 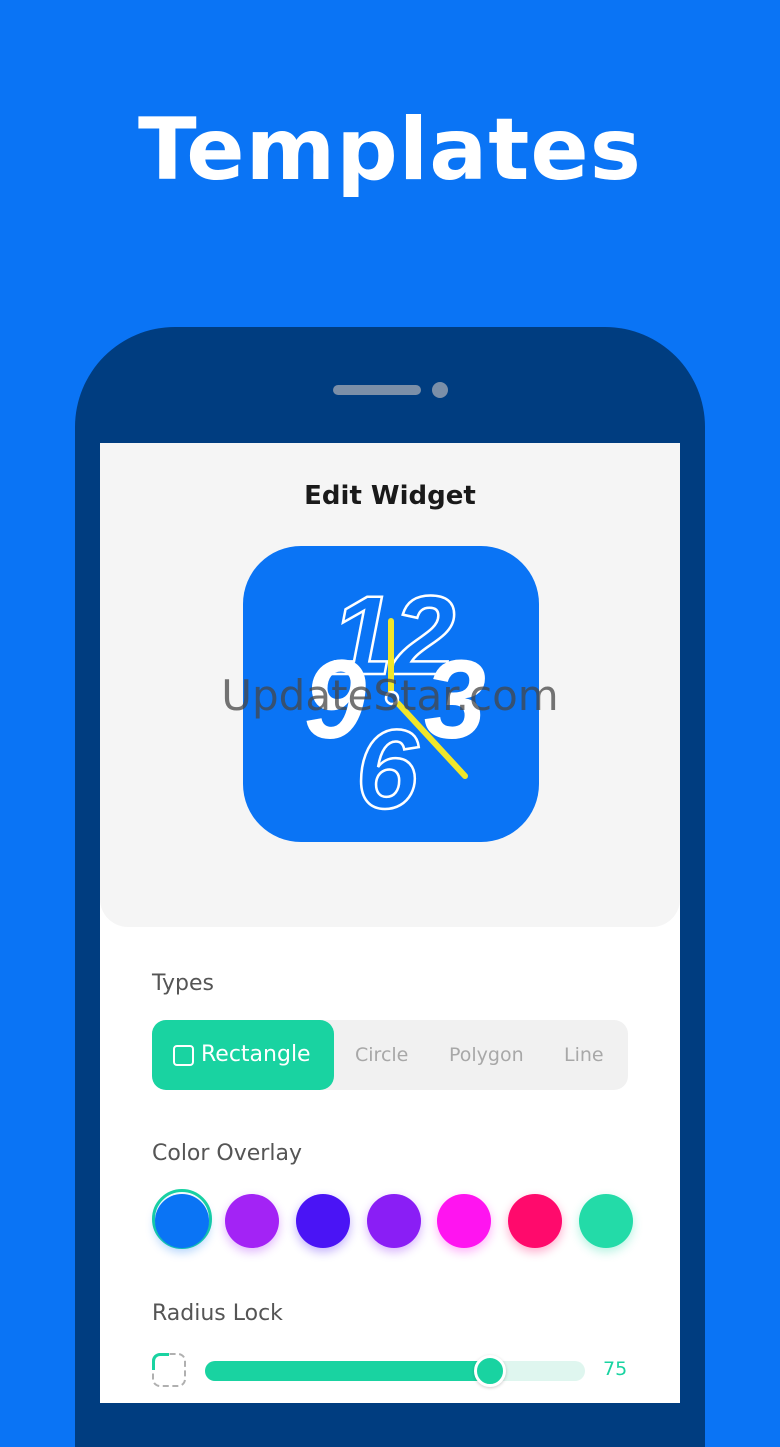 What do you see at coordinates (183, 983) in the screenshot?
I see `types-label: Types` at bounding box center [183, 983].